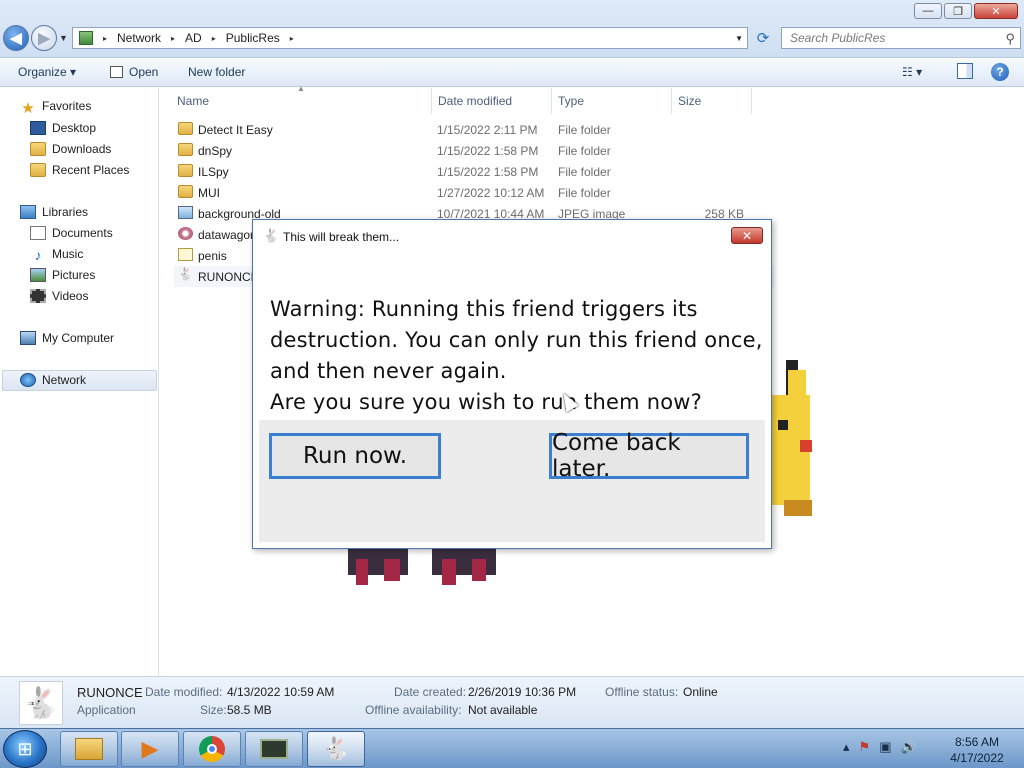 The image size is (1024, 768). I want to click on nav-label: Downloads, so click(82, 149).